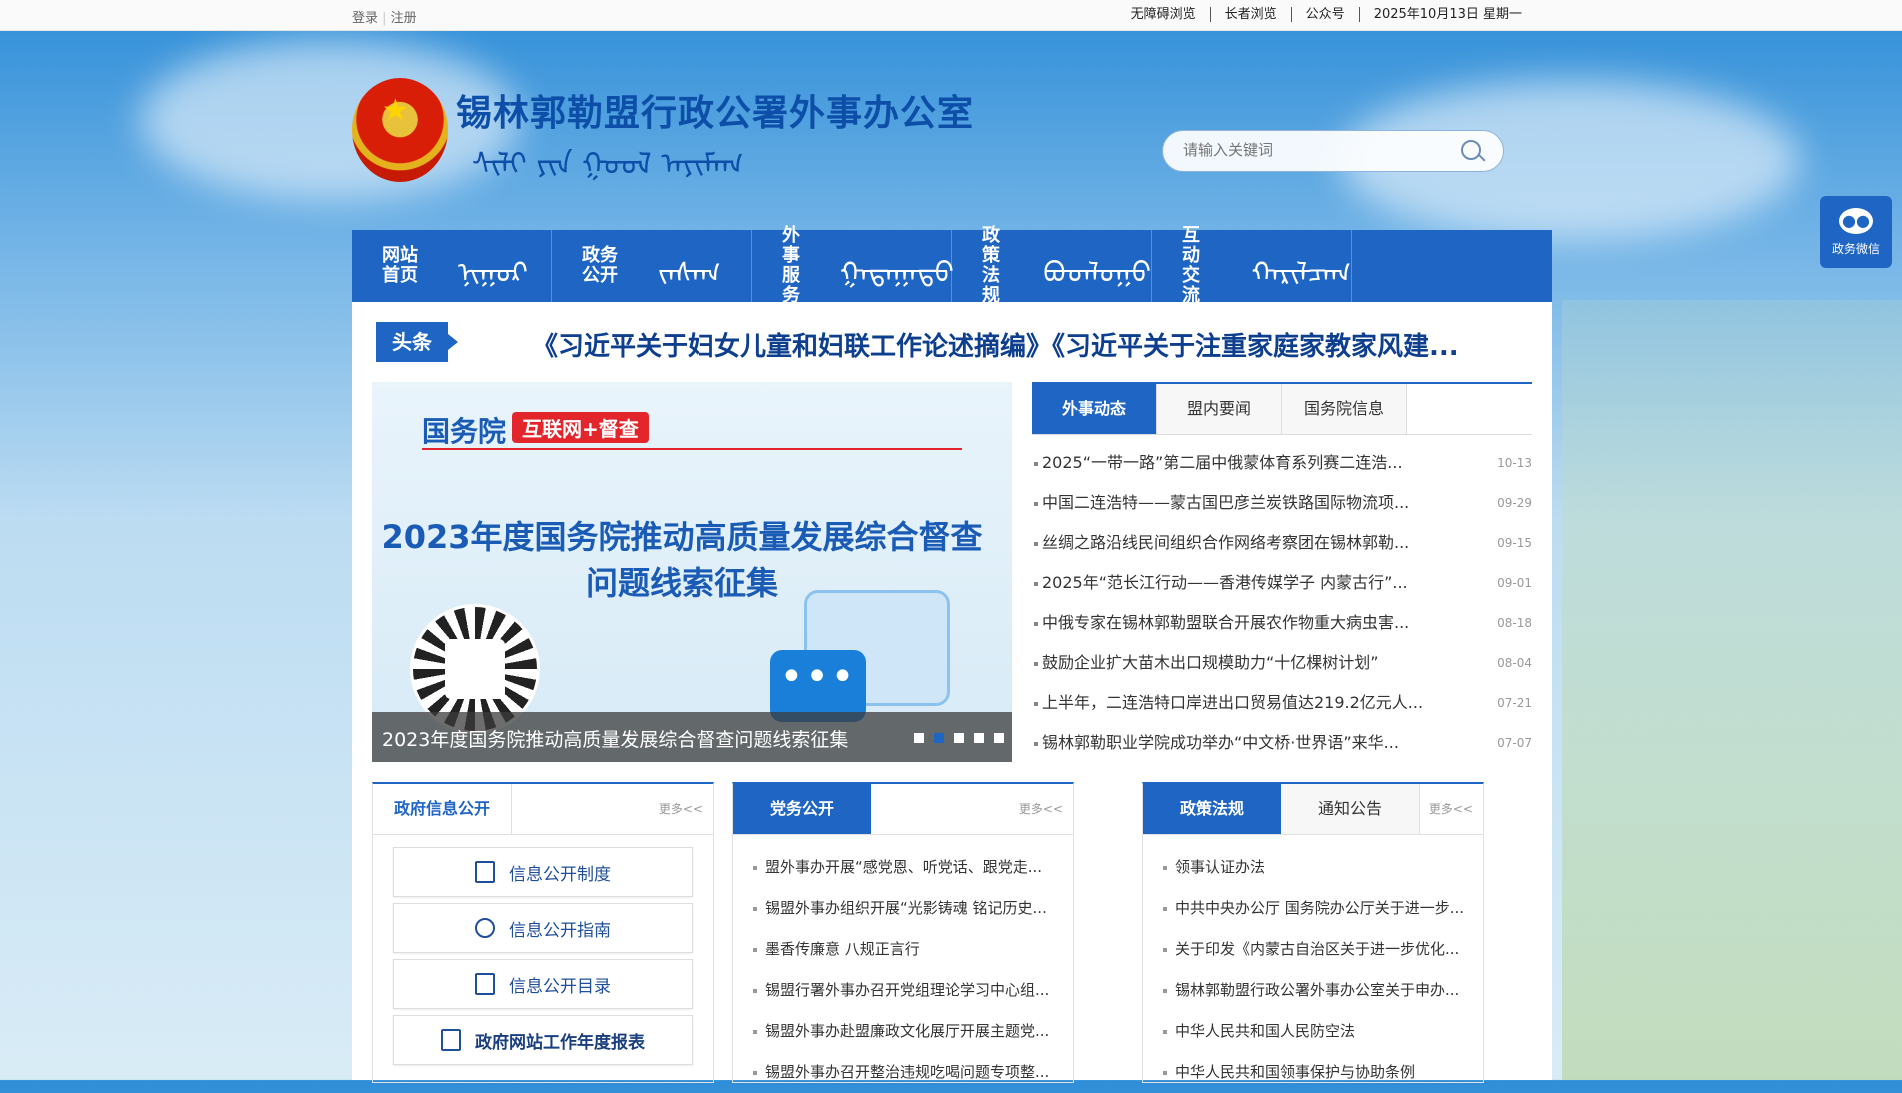  I want to click on nav-item-gov-affairs: 政务公开 ᠵᠠᠰᠠᠭ, so click(652, 266).